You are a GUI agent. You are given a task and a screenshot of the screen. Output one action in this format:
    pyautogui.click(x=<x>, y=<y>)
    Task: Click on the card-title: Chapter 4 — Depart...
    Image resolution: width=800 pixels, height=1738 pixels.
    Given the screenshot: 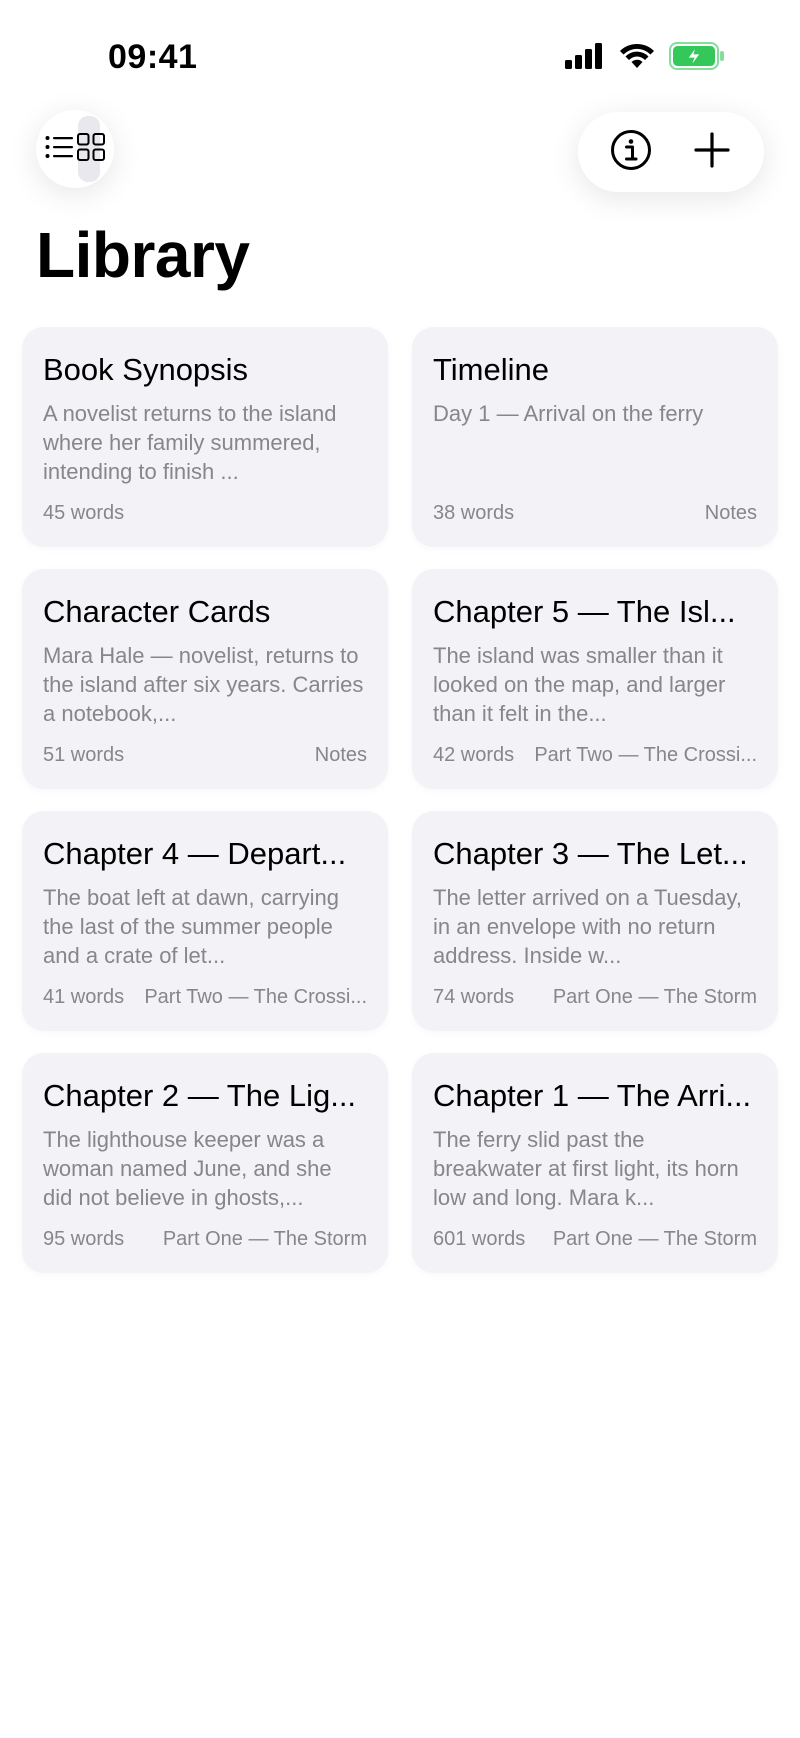 What is the action you would take?
    pyautogui.click(x=195, y=853)
    